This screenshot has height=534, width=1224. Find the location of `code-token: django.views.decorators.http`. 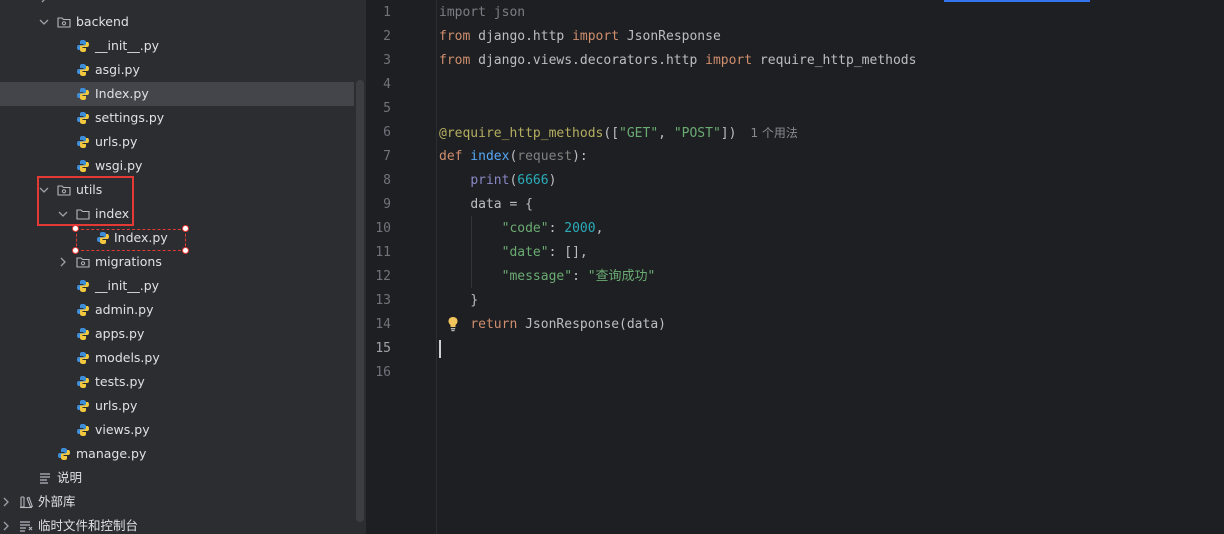

code-token: django.views.decorators.http is located at coordinates (588, 60).